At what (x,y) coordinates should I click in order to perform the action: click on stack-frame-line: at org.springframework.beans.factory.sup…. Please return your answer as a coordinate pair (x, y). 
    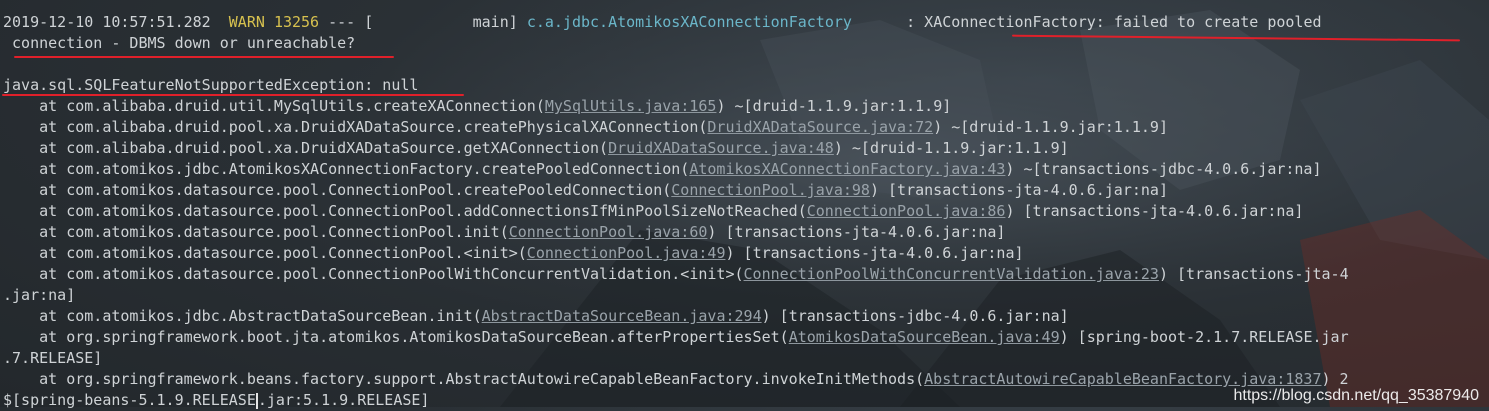
    Looking at the image, I should click on (676, 379).